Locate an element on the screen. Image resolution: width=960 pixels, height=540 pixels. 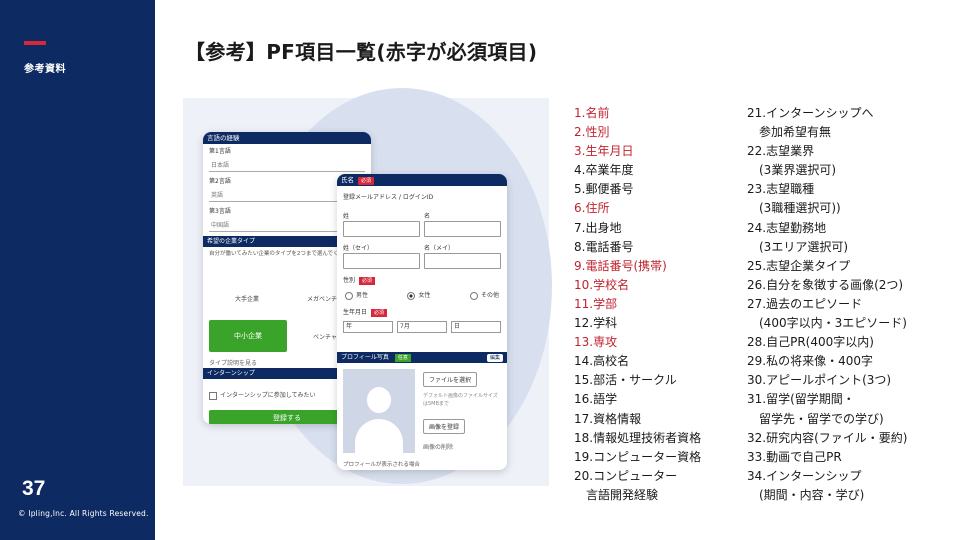
mock-header: 氏名 必須 is located at coordinates (422, 180).